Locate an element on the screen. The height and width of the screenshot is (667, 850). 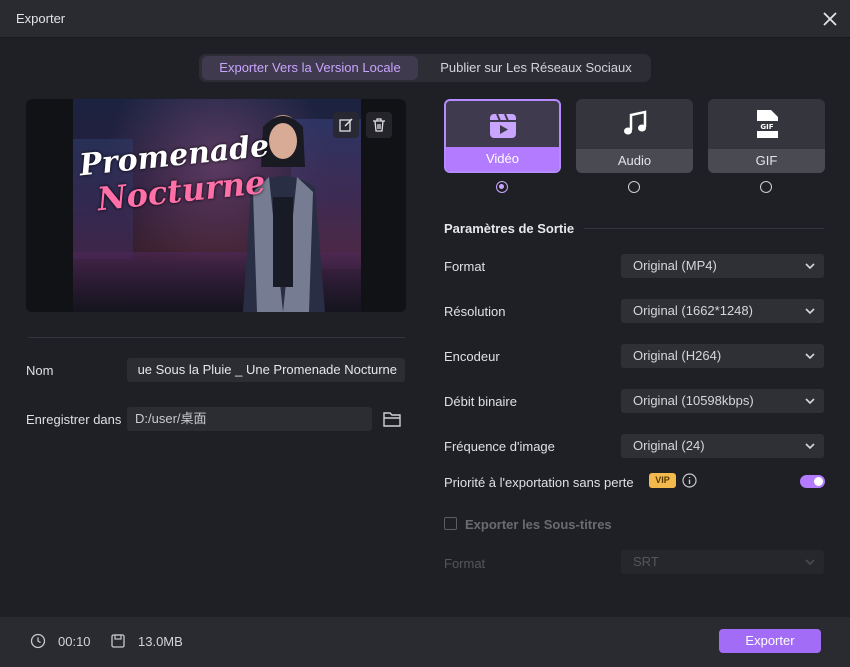
edit-cover-button is located at coordinates (346, 125).